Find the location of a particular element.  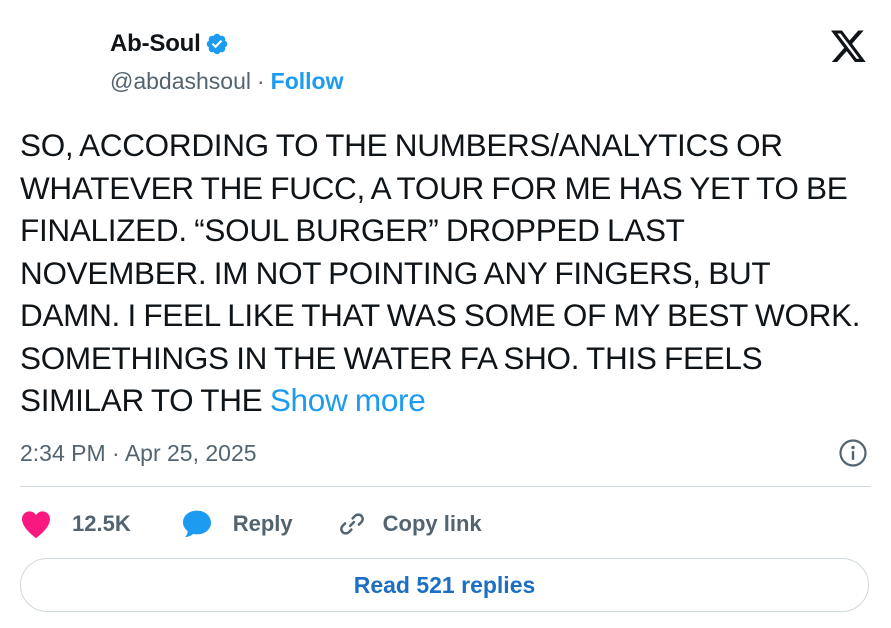

like-count: 12.5K is located at coordinates (101, 523).